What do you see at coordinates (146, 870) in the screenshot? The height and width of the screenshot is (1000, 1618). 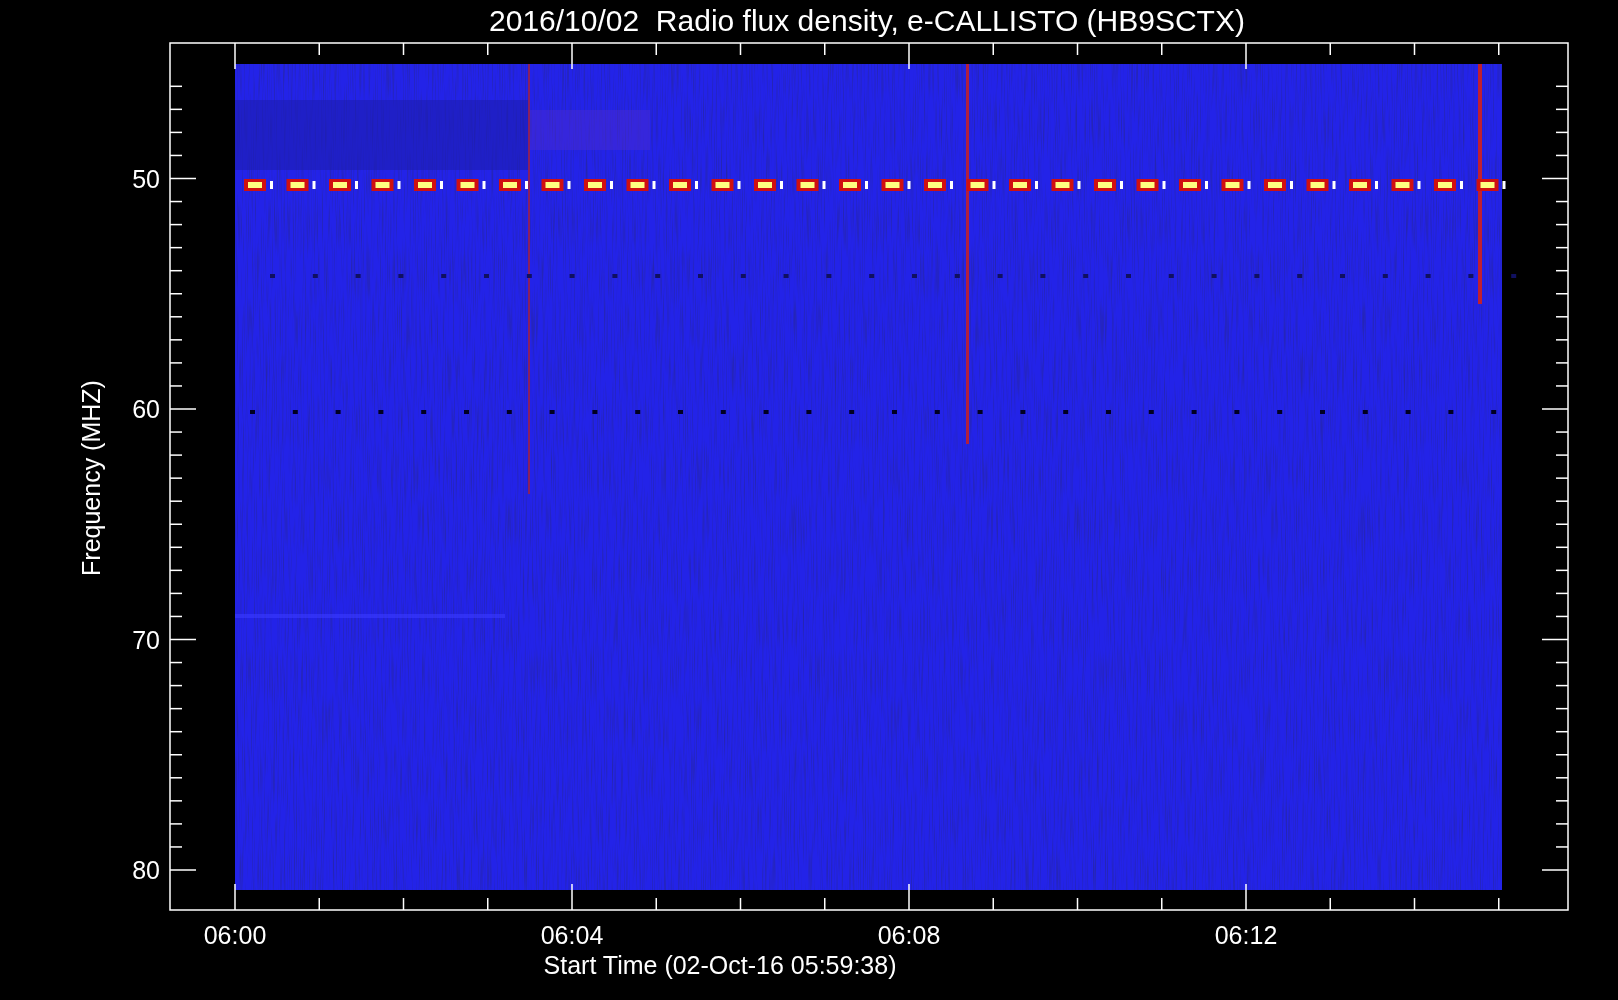 I see `tick-label: 80` at bounding box center [146, 870].